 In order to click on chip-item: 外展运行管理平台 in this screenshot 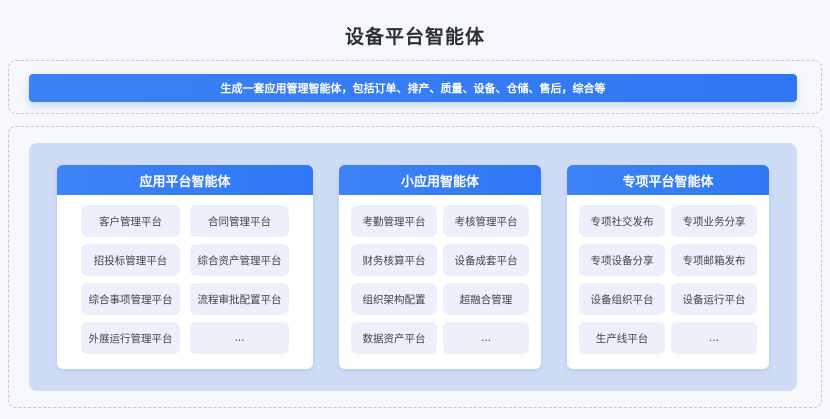, I will do `click(130, 338)`.